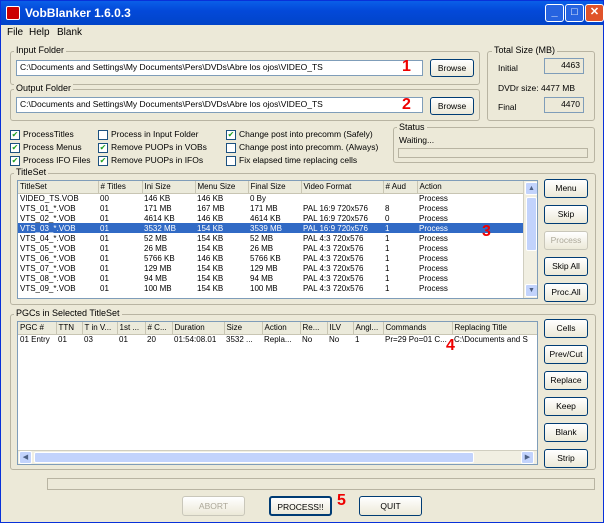 The height and width of the screenshot is (523, 604). I want to click on option-process-in-input-folder: Process in Input Folder, so click(148, 134).